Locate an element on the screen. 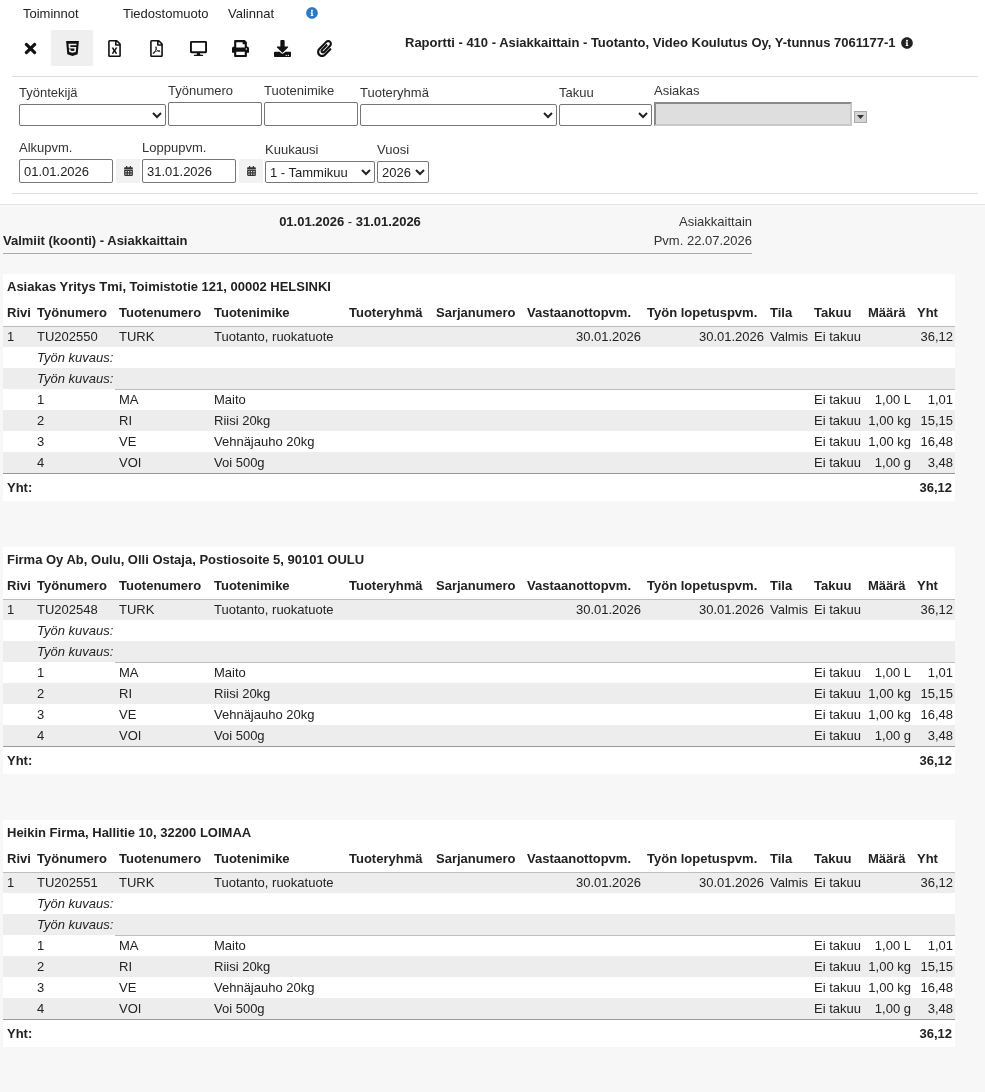 The height and width of the screenshot is (1092, 985). download-icon is located at coordinates (282, 48).